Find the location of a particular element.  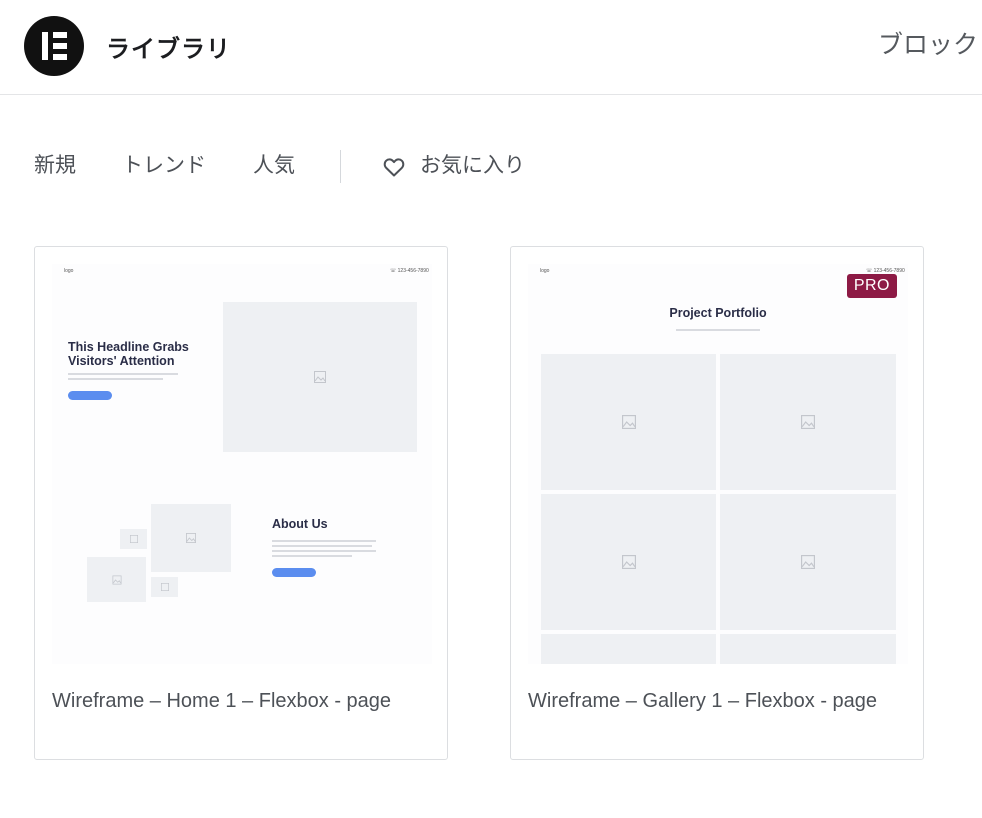

tab-blocks: ブロック is located at coordinates (928, 43).